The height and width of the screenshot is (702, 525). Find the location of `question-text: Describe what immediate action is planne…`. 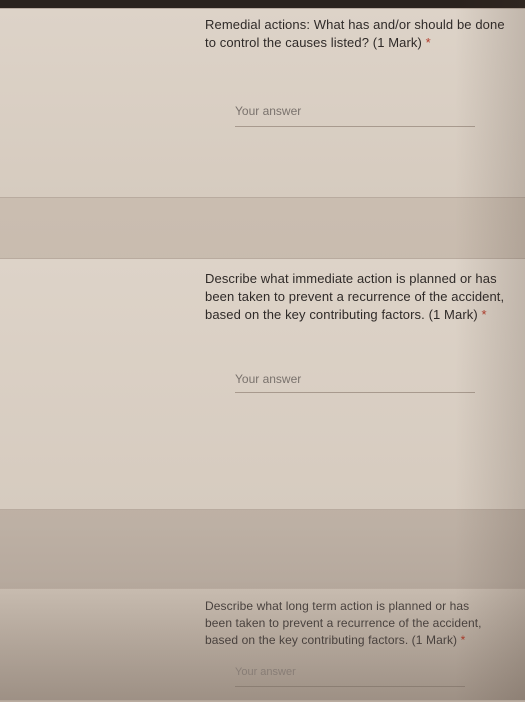

question-text: Describe what immediate action is planne… is located at coordinates (355, 296).